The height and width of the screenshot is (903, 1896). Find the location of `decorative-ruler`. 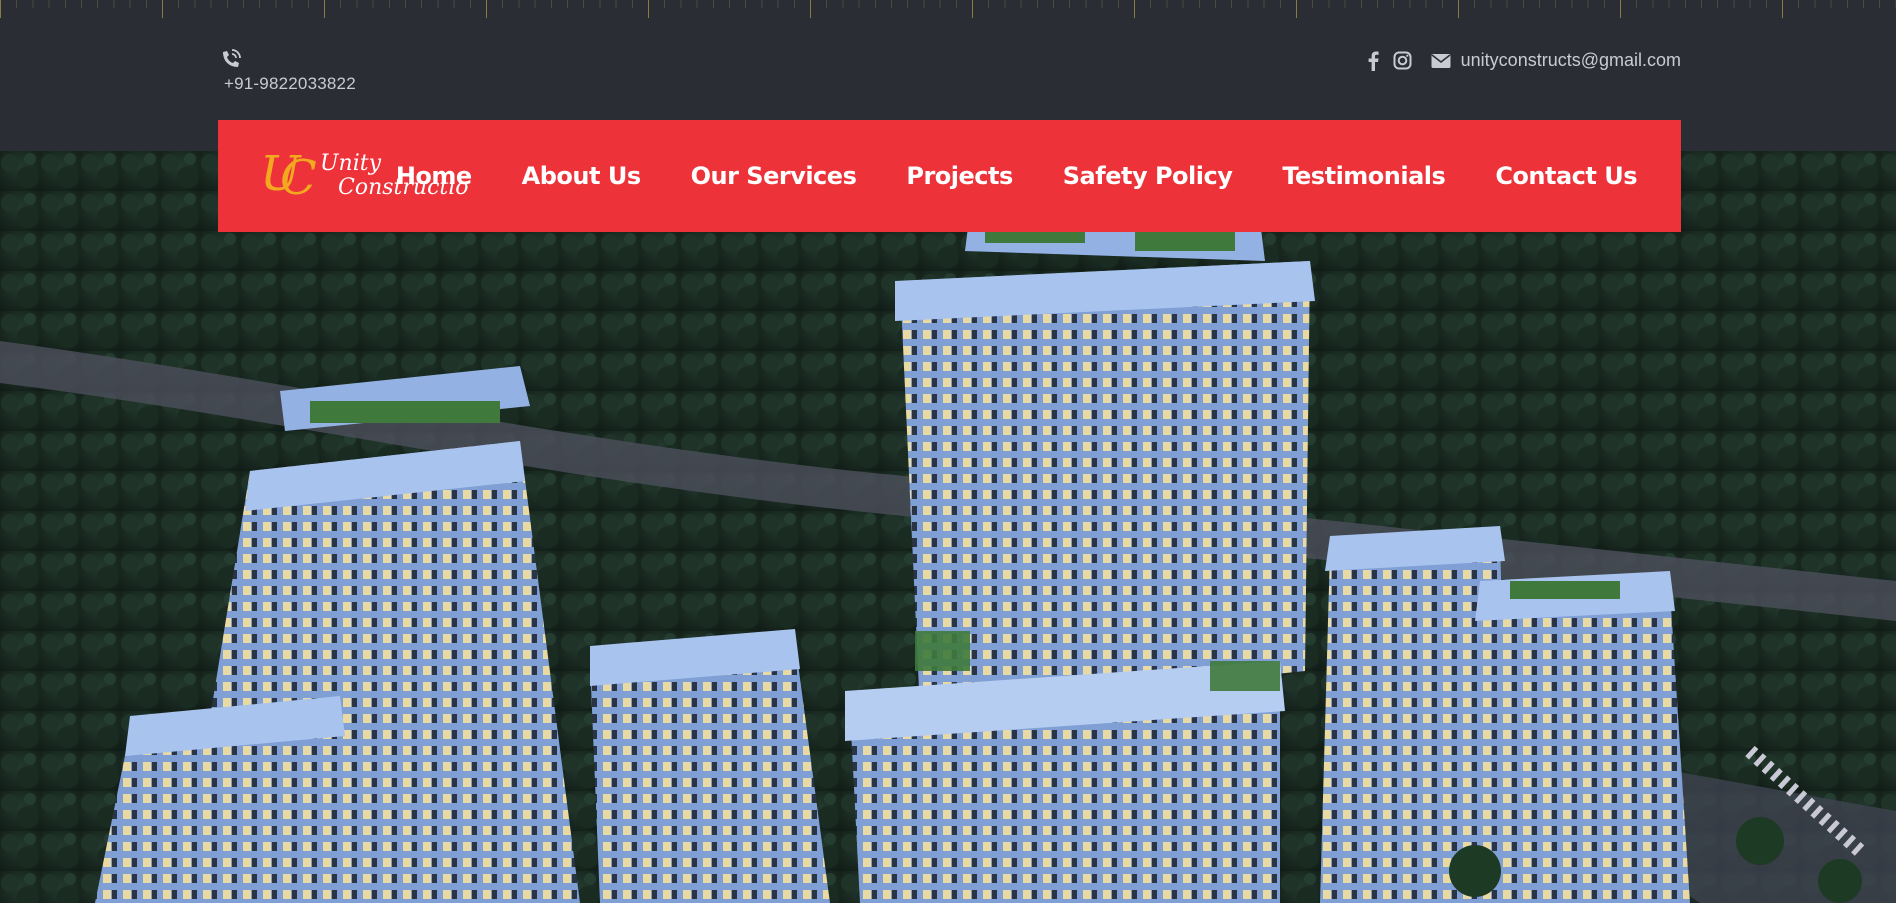

decorative-ruler is located at coordinates (948, 10).